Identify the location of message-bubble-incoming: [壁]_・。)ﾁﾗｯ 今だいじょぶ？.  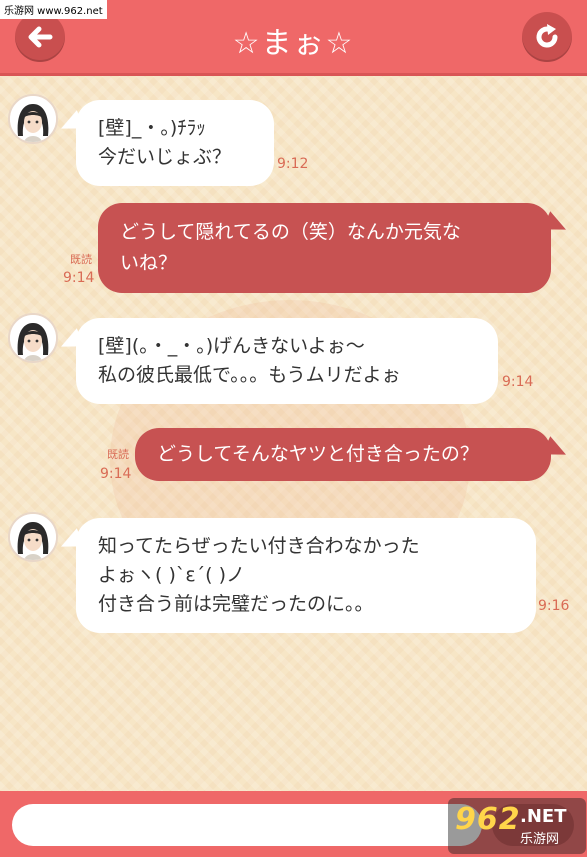
(175, 143).